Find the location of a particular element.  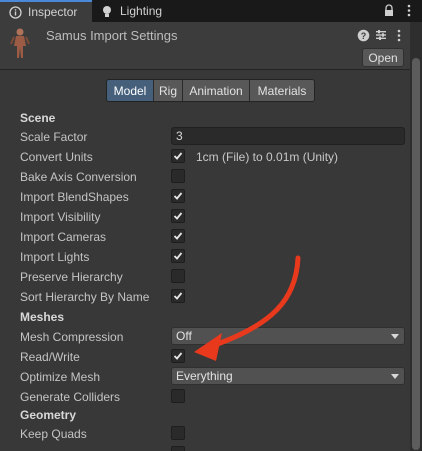

mesh-compression-label: Mesh Compression is located at coordinates (72, 337).